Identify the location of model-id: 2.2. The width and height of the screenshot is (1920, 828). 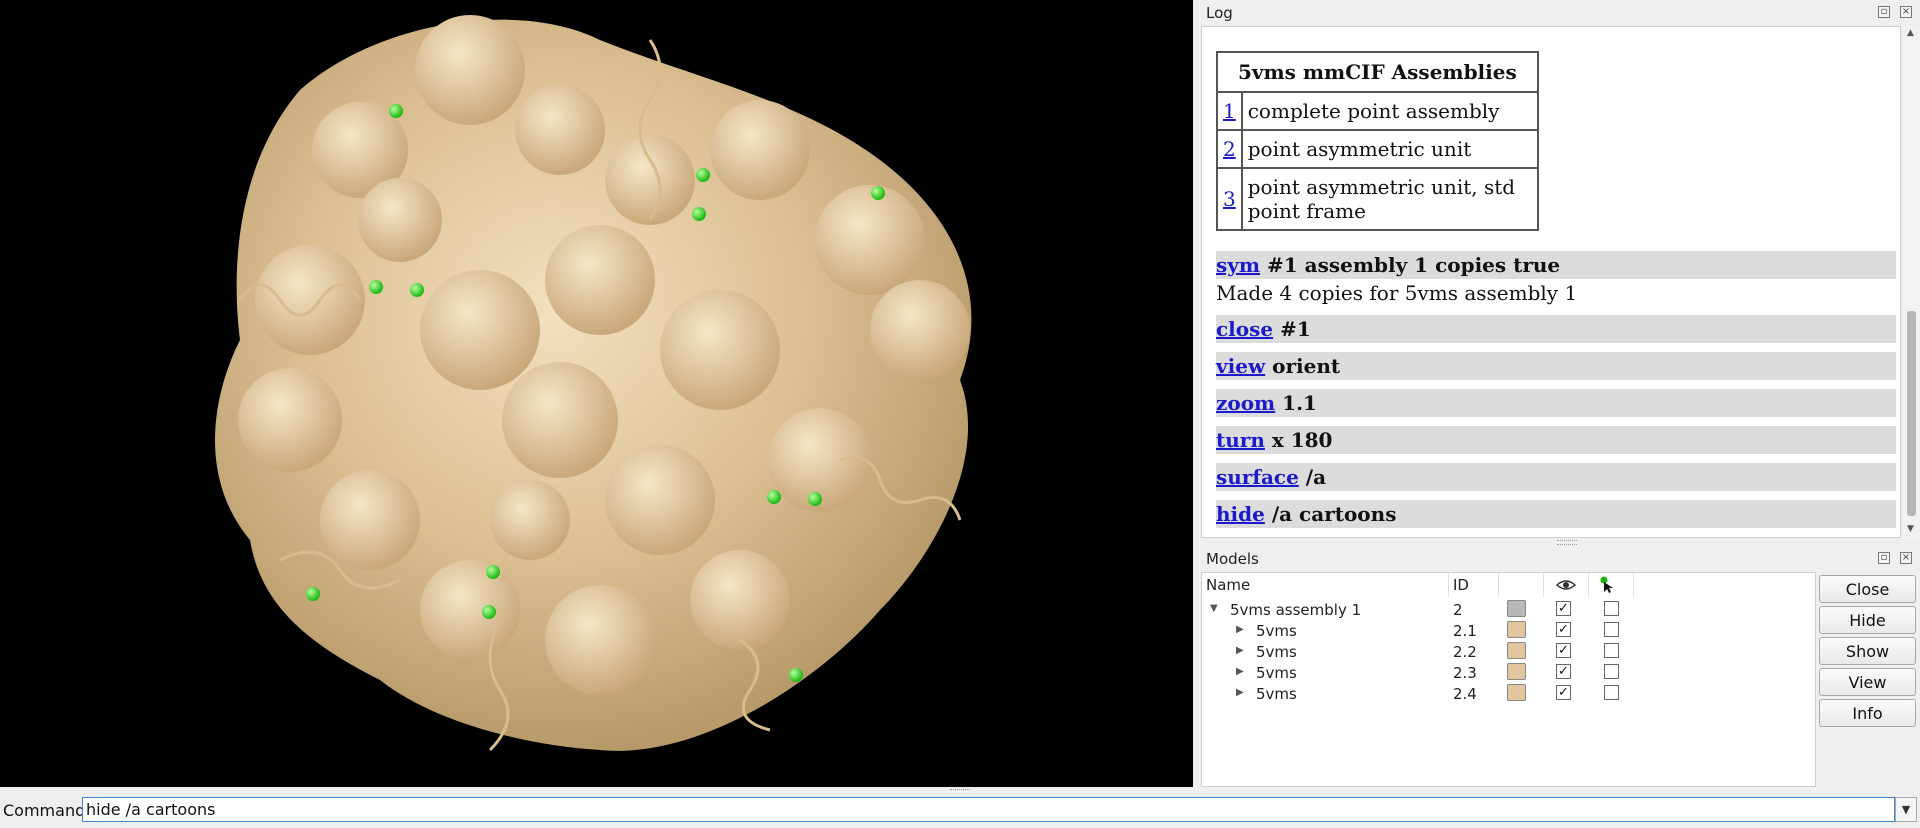
(1465, 652).